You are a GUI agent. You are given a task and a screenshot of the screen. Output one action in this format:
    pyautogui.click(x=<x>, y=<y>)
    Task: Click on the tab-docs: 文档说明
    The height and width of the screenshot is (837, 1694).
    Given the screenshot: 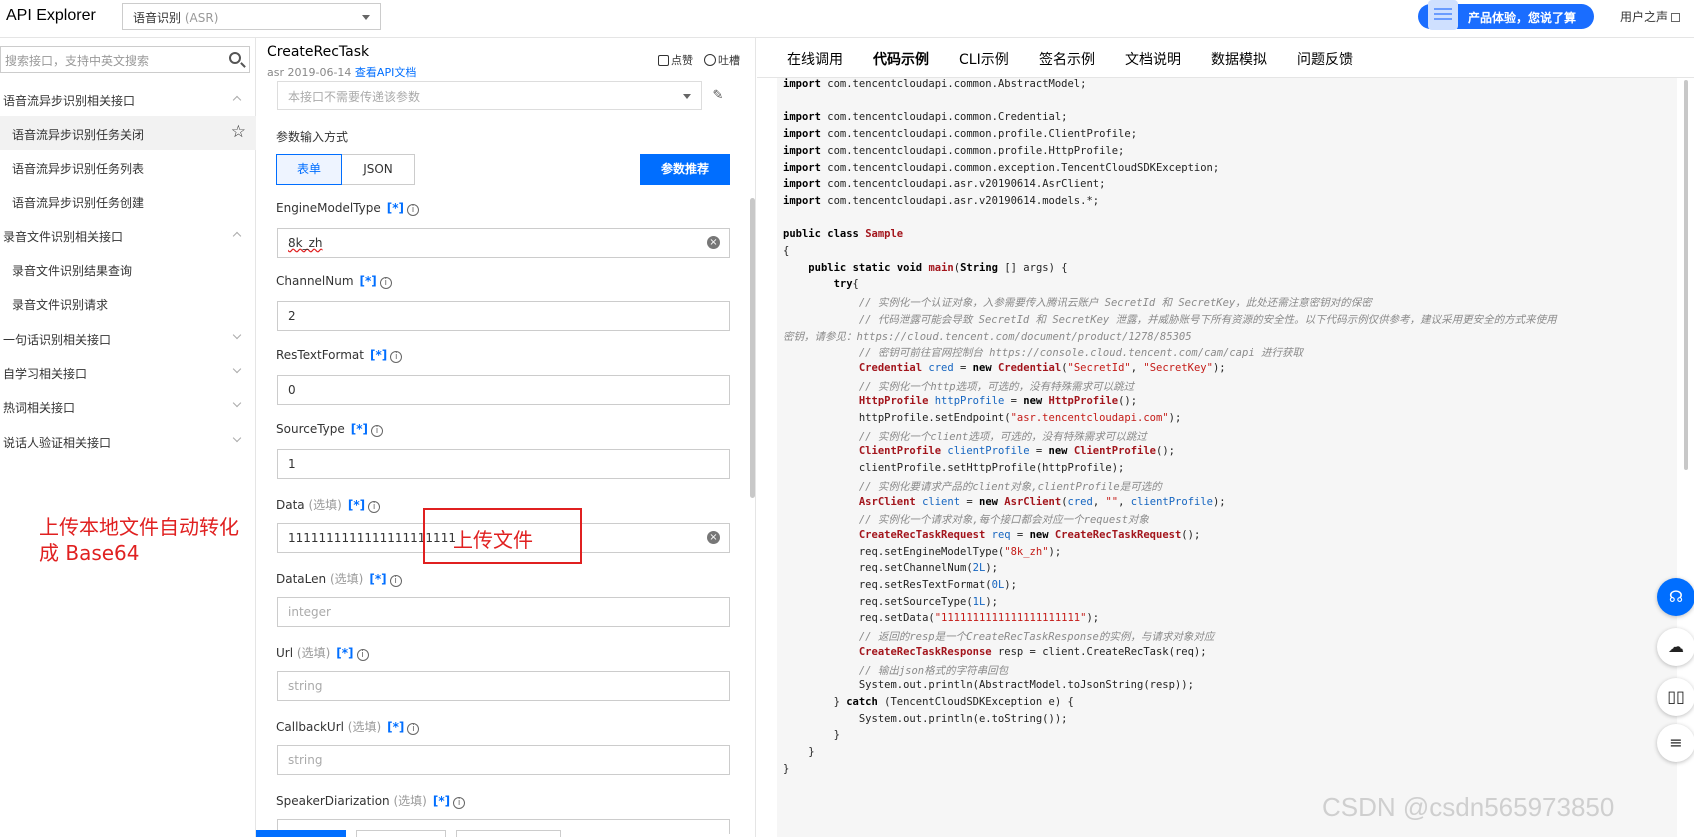 What is the action you would take?
    pyautogui.click(x=1153, y=59)
    